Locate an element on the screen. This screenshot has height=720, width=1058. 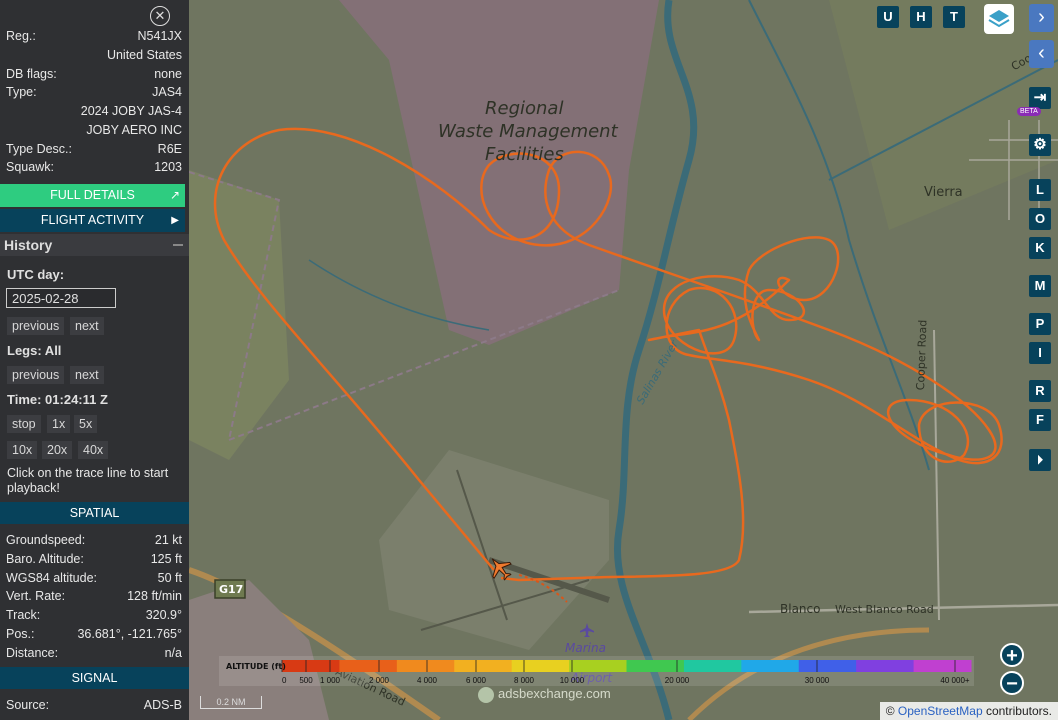
chevron-right-icon: › is located at coordinates (1041, 18).